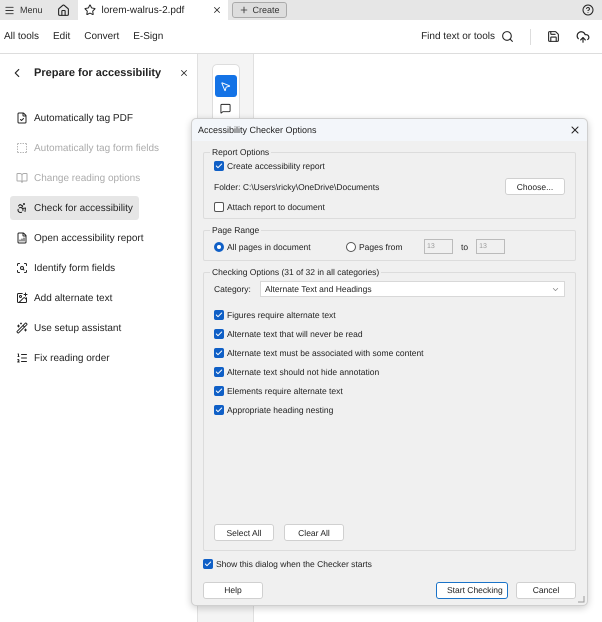 The width and height of the screenshot is (602, 622). What do you see at coordinates (412, 289) in the screenshot?
I see `category-select: Alternate Text and Headings` at bounding box center [412, 289].